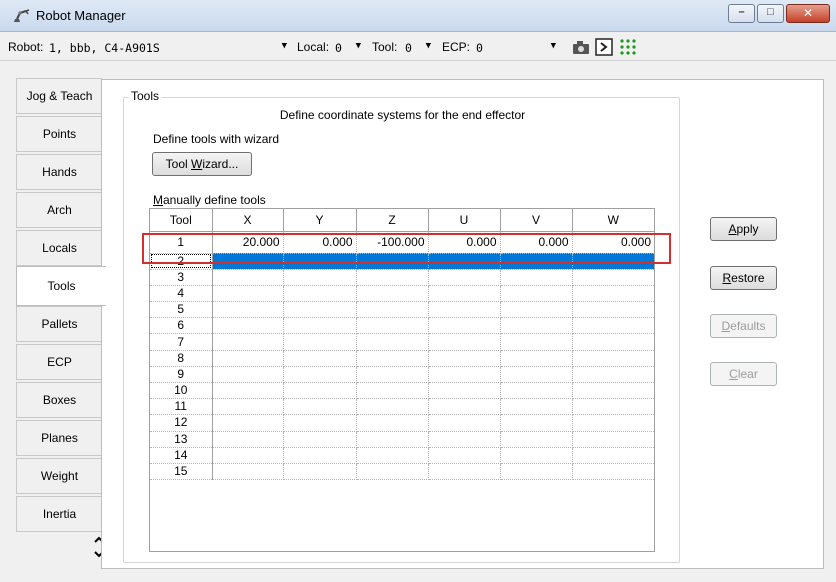 The width and height of the screenshot is (836, 582). Describe the element at coordinates (581, 47) in the screenshot. I see `camera-icon` at that location.